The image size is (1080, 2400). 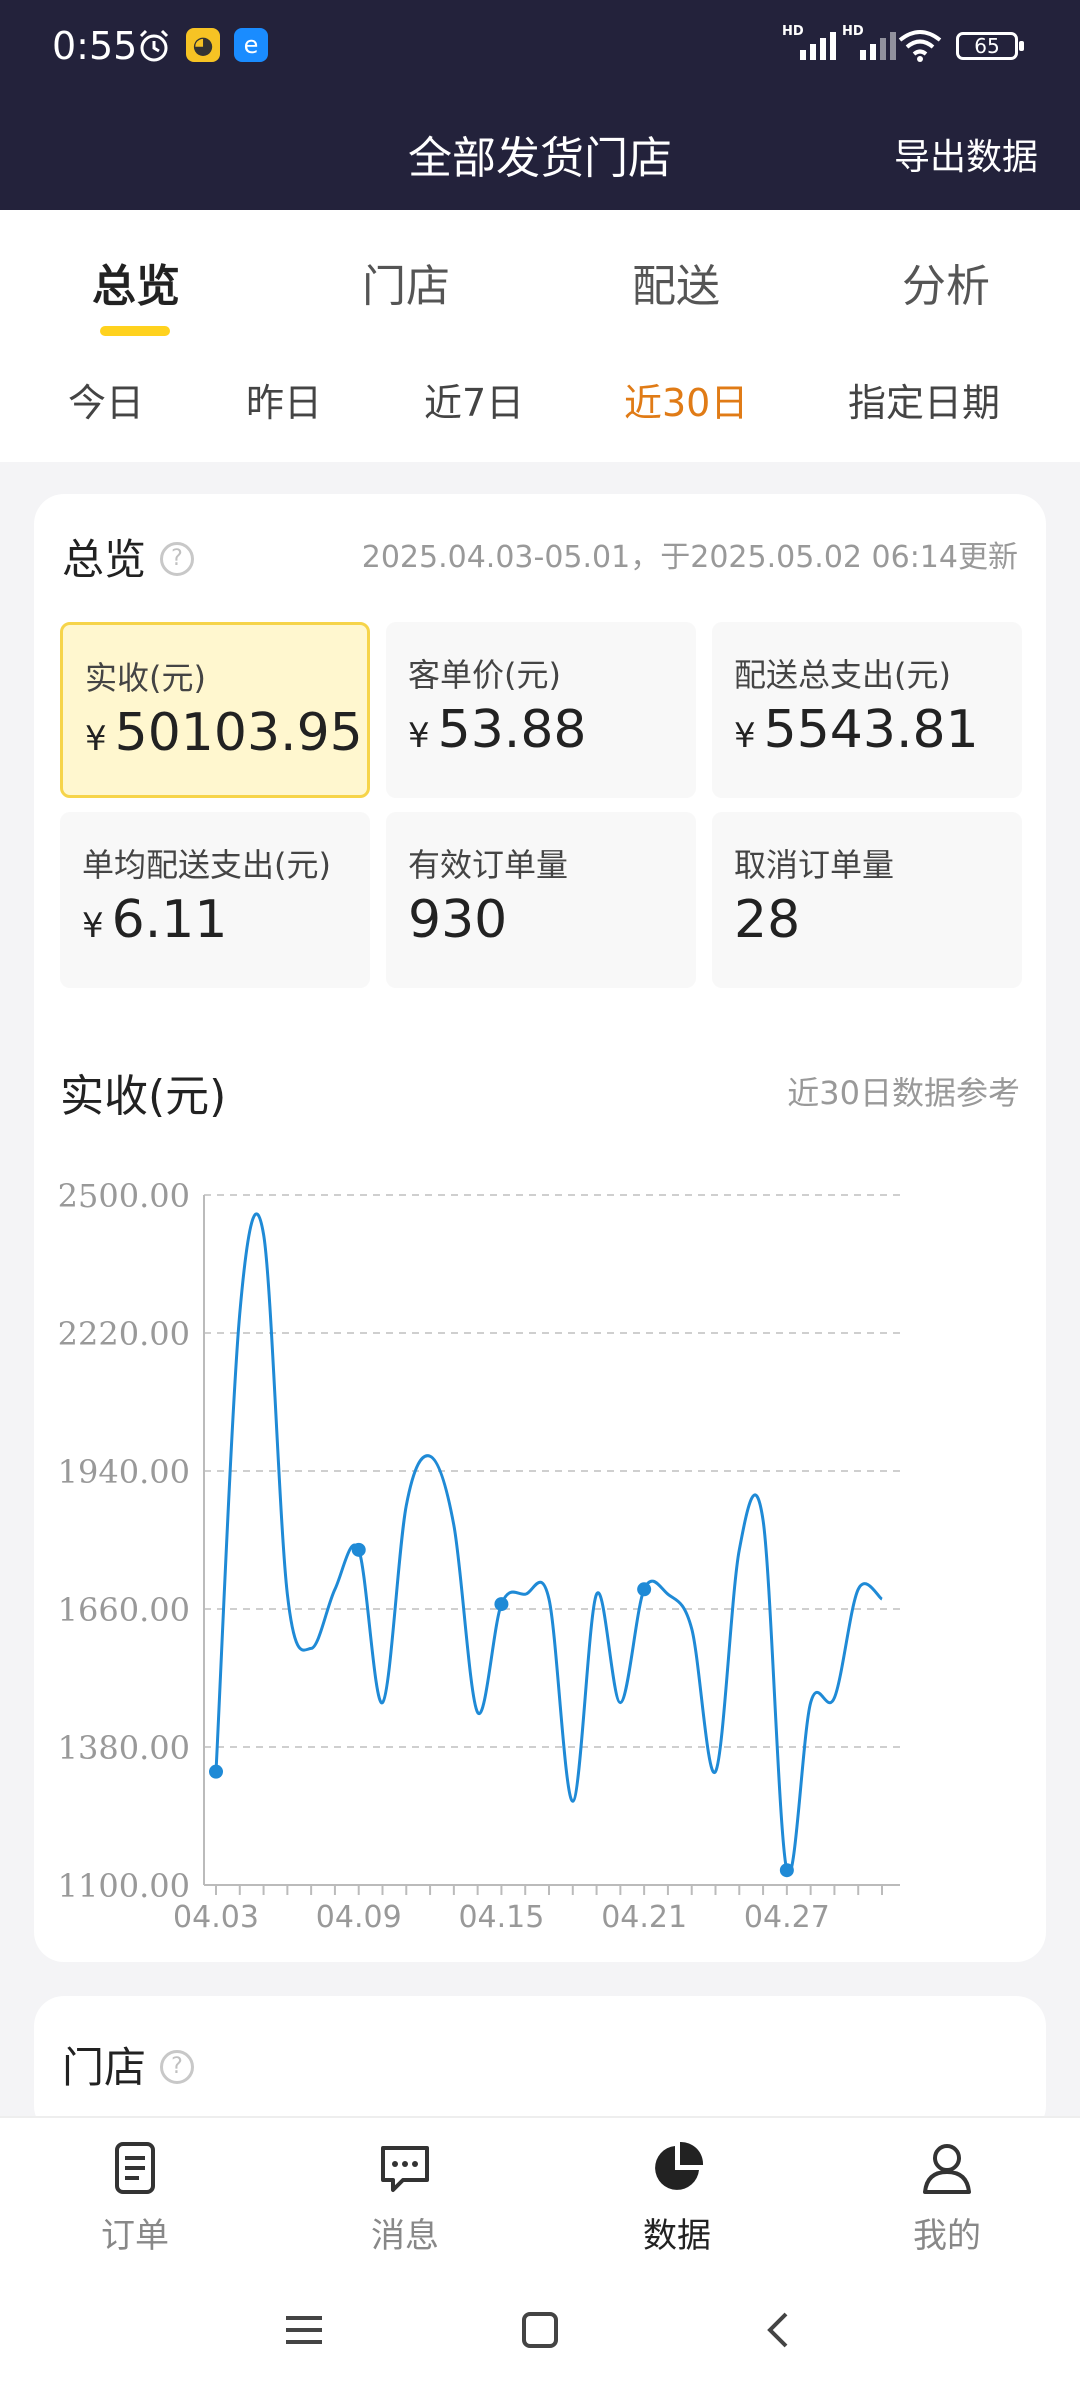 I want to click on stores-card: 门店 ?, so click(x=540, y=2066).